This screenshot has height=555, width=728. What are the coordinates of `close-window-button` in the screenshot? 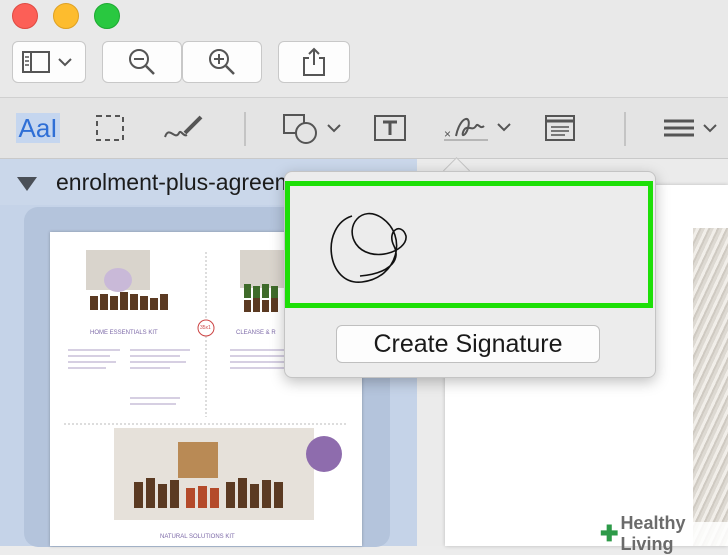 It's located at (25, 16).